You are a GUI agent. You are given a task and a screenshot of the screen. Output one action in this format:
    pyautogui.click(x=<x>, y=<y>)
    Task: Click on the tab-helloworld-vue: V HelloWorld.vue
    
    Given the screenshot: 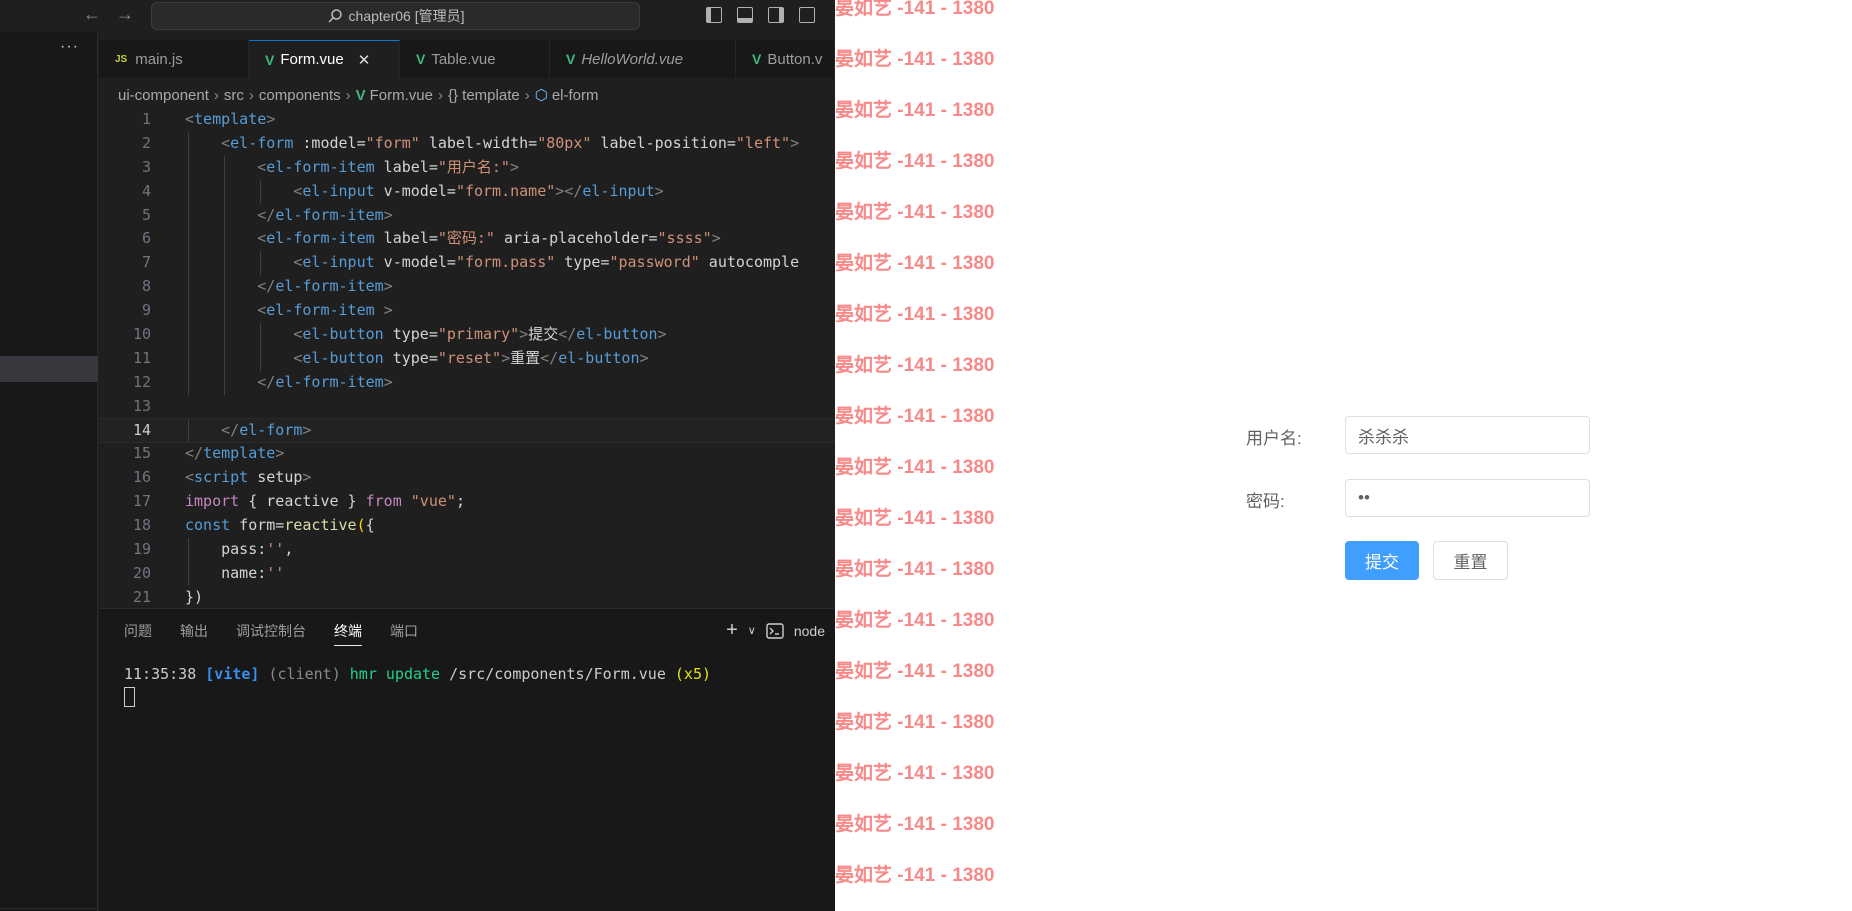 What is the action you would take?
    pyautogui.click(x=643, y=59)
    